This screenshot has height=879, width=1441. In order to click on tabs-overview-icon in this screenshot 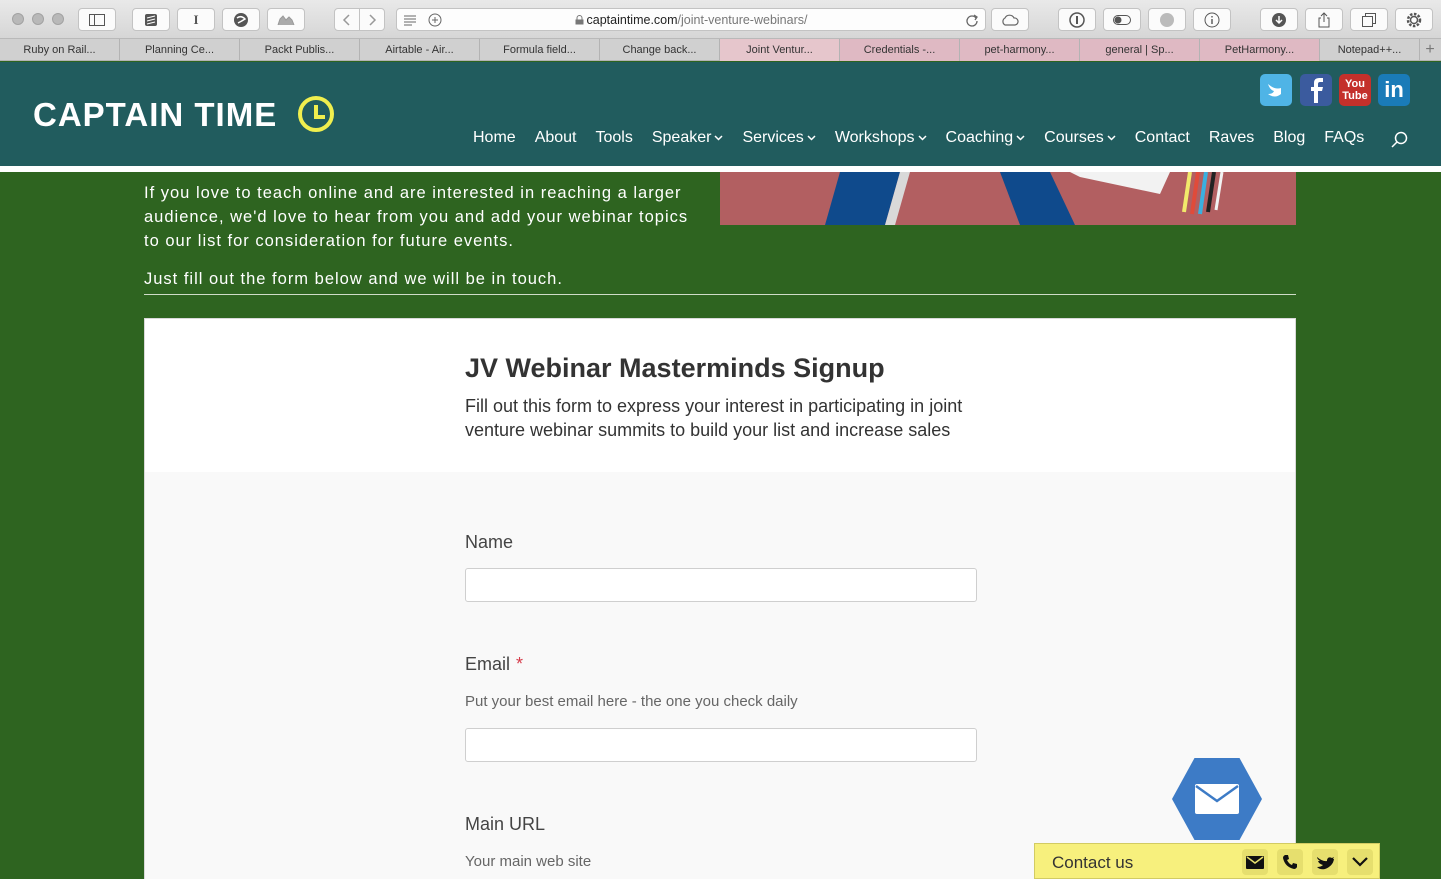, I will do `click(1369, 19)`.